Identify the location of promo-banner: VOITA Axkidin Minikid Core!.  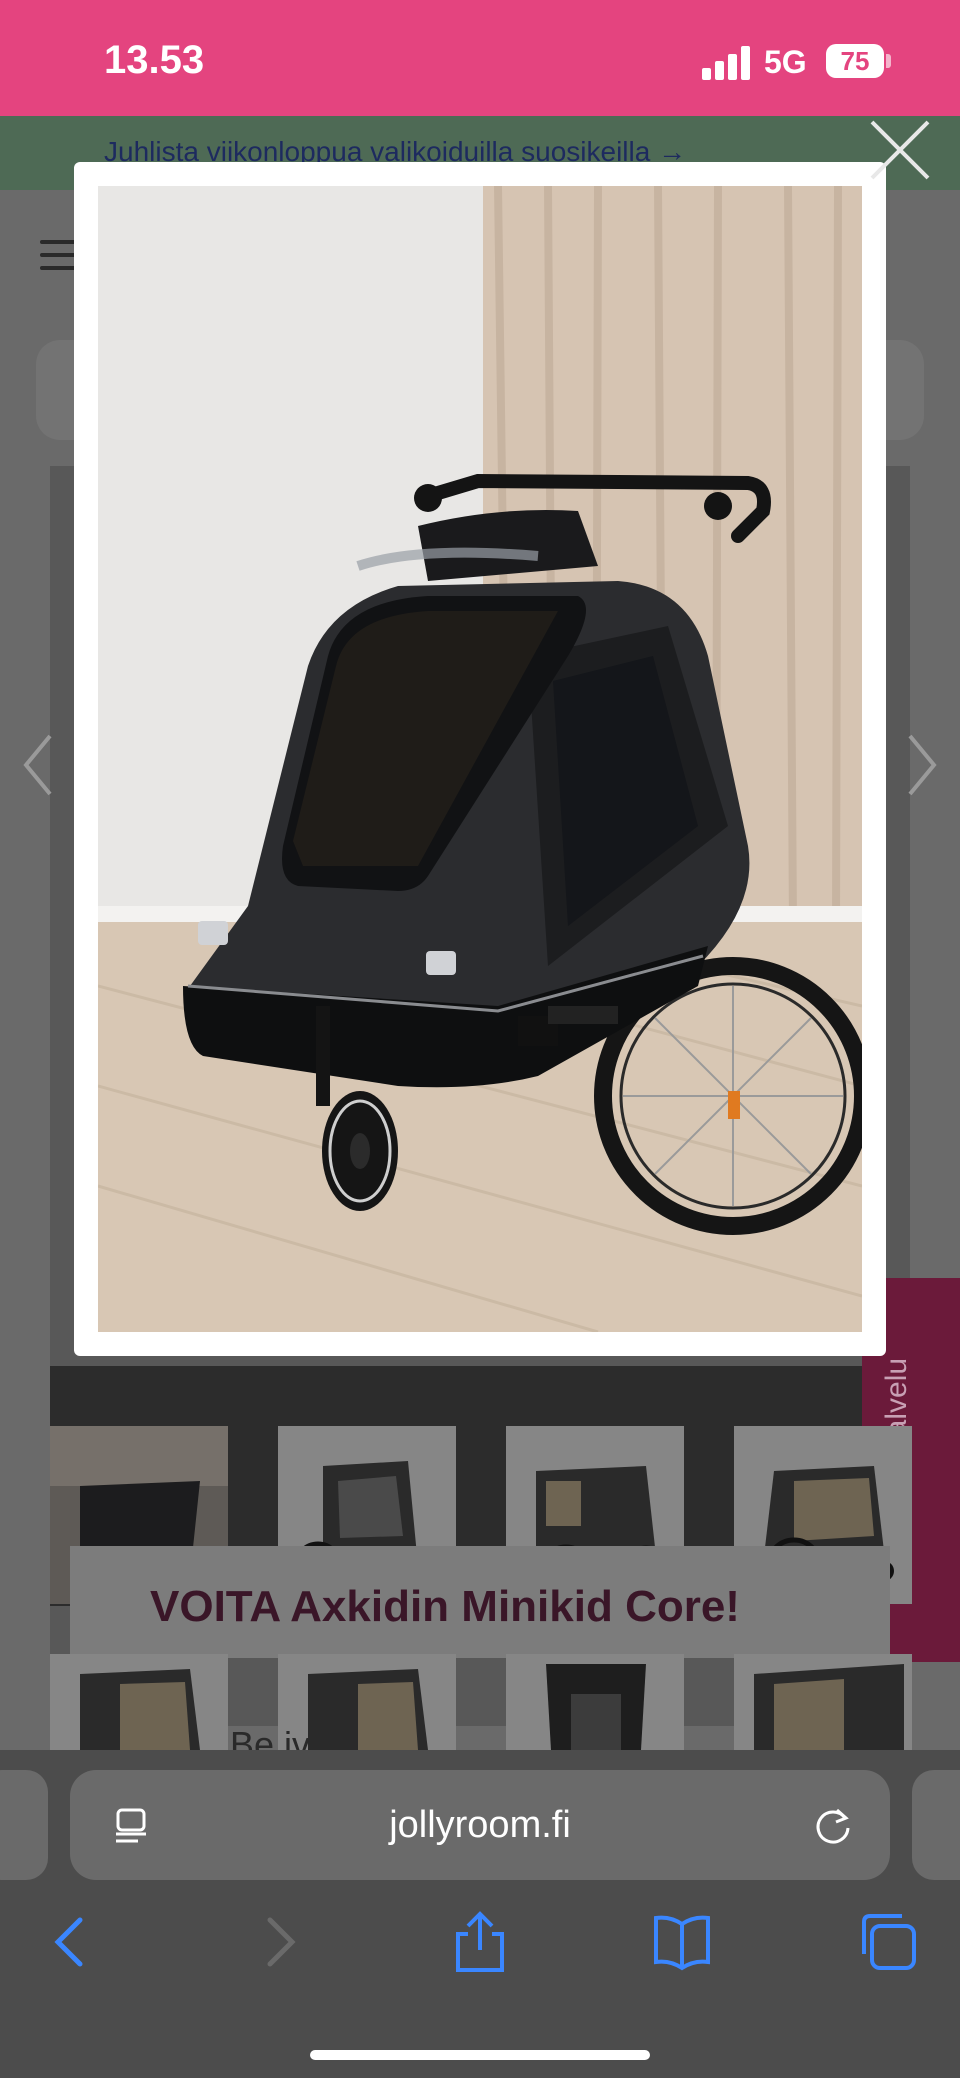
(480, 1602).